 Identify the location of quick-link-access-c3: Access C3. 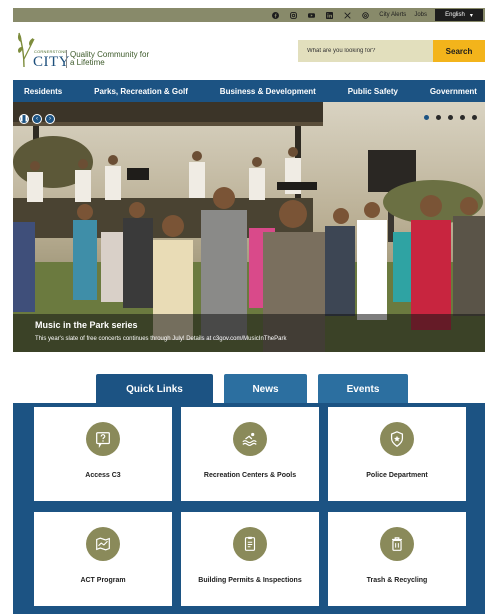
(103, 454).